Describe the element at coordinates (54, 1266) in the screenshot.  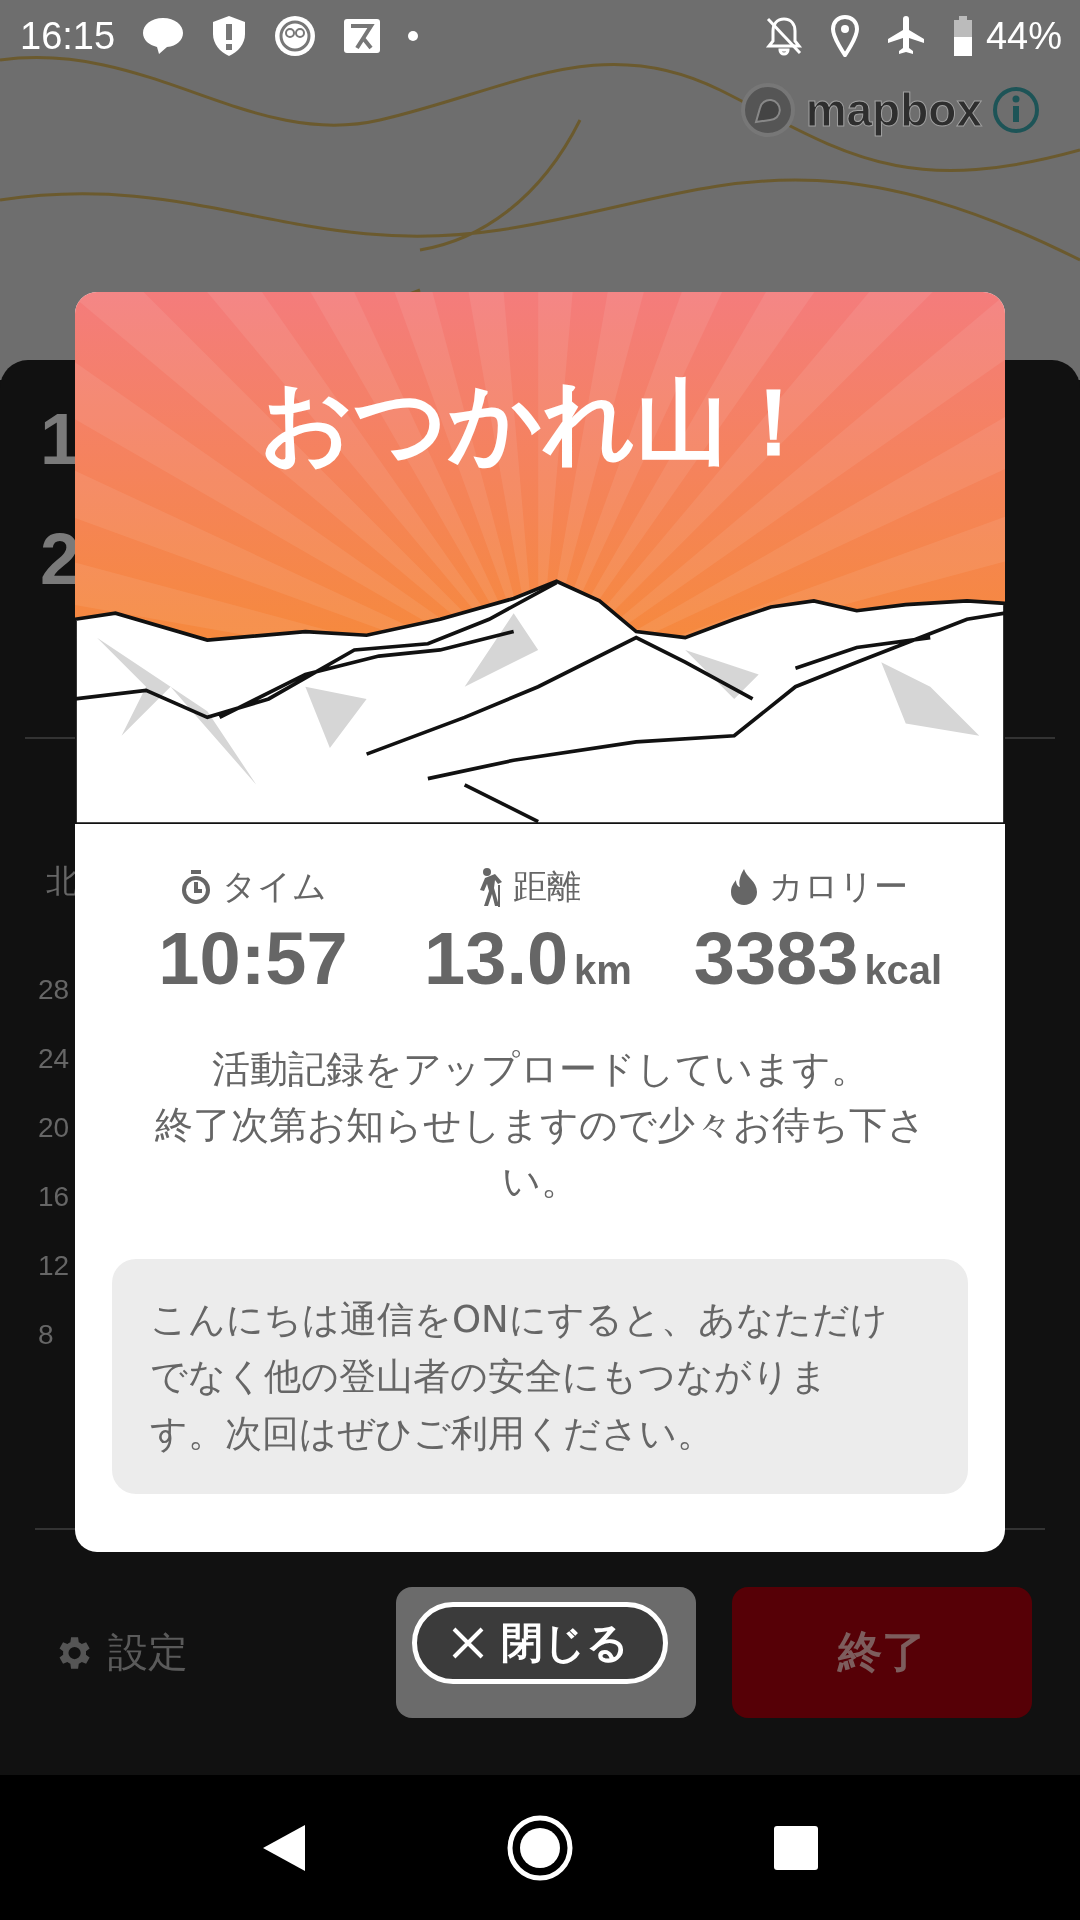
I see `axis-label: 12` at that location.